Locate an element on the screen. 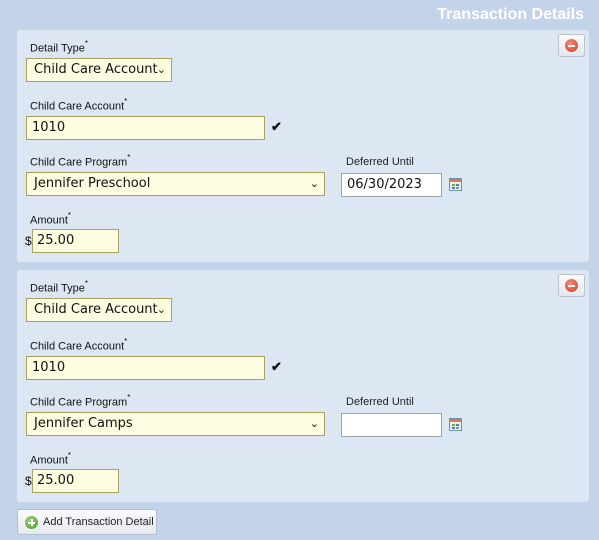  add-transaction-detail-label: Add Transaction Detail is located at coordinates (98, 522).